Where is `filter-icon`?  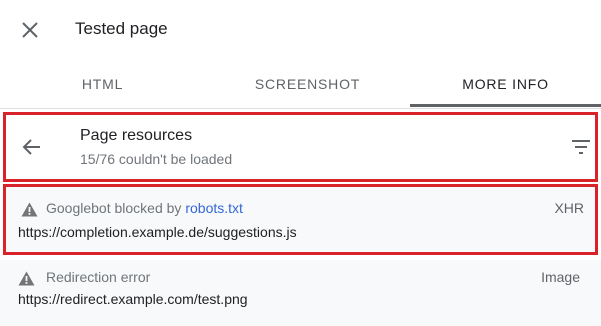
filter-icon is located at coordinates (581, 147).